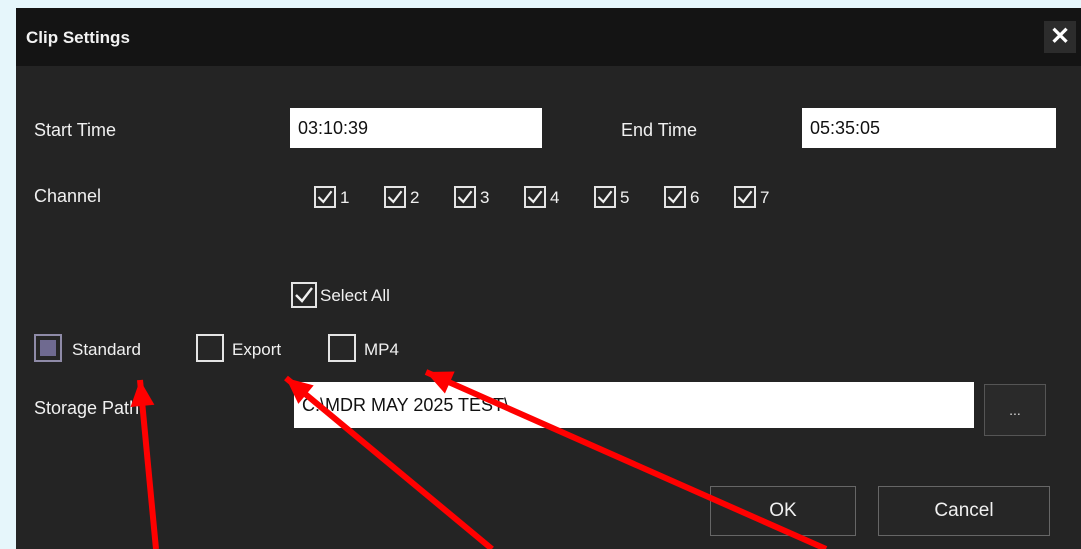  What do you see at coordinates (964, 511) in the screenshot?
I see `cancel-button: Cancel` at bounding box center [964, 511].